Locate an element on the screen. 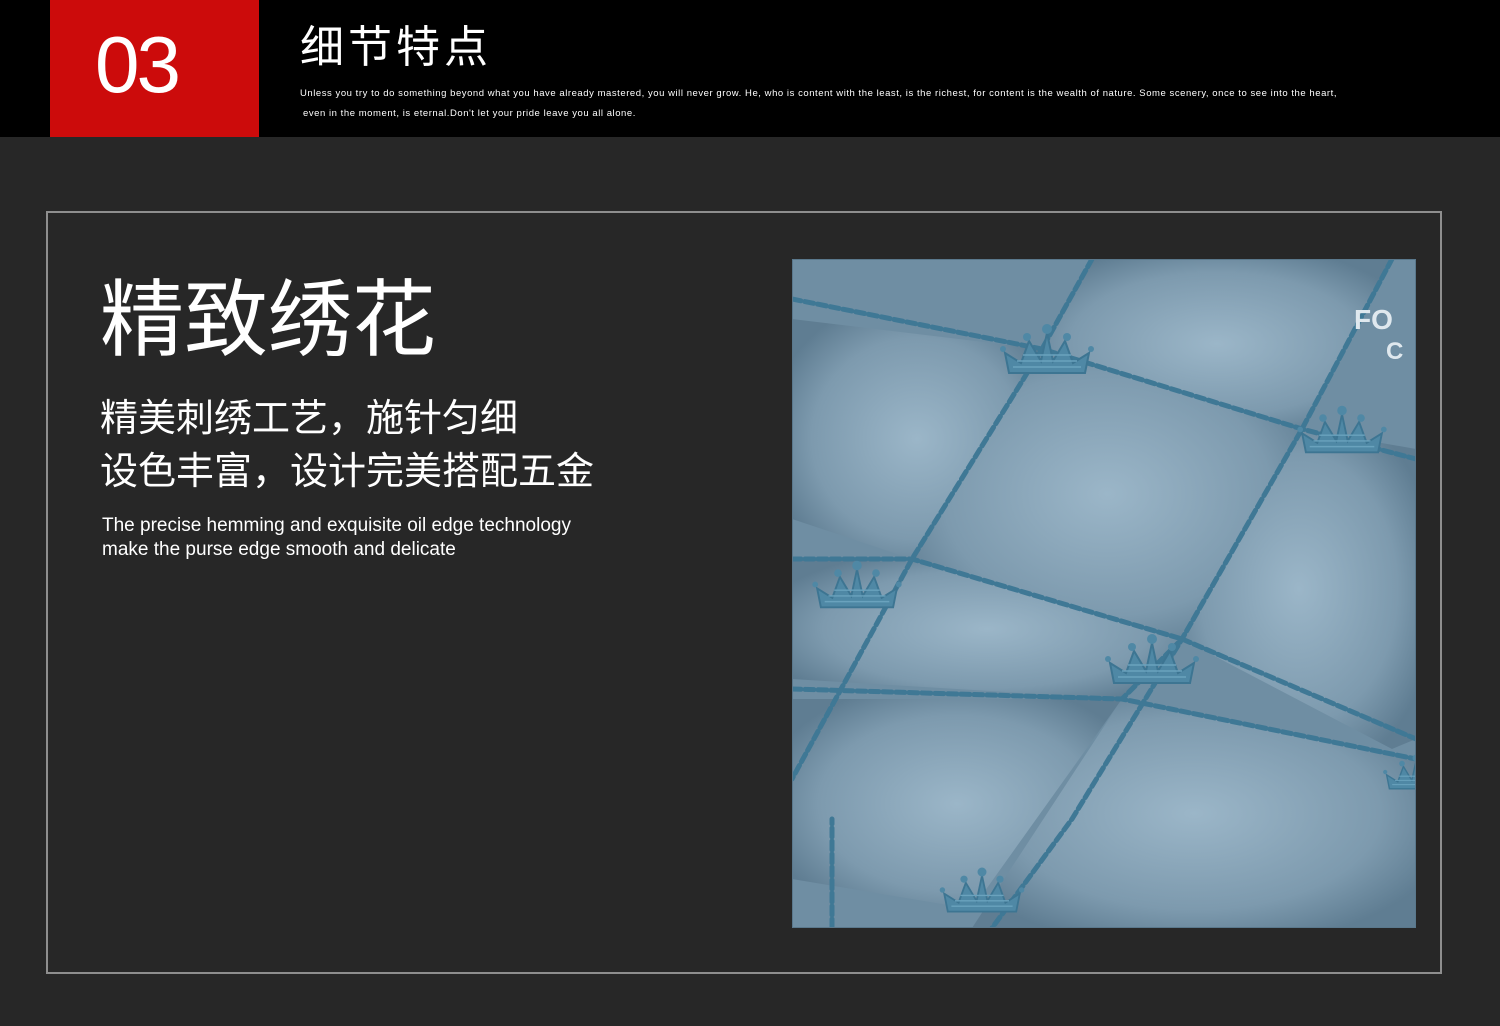 This screenshot has height=1026, width=1500. section-title: 细节特点 is located at coordinates (396, 47).